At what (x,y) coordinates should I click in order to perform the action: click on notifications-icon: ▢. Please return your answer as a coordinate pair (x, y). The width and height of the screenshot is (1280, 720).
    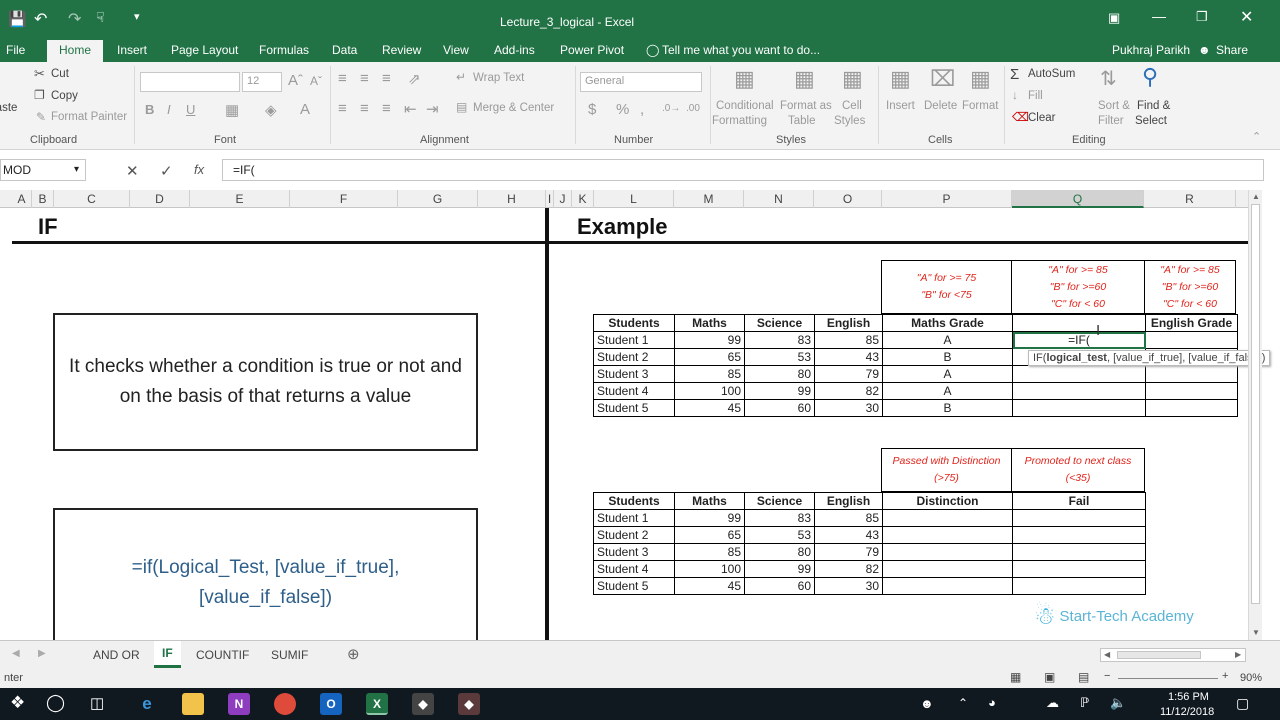
    Looking at the image, I should click on (1242, 703).